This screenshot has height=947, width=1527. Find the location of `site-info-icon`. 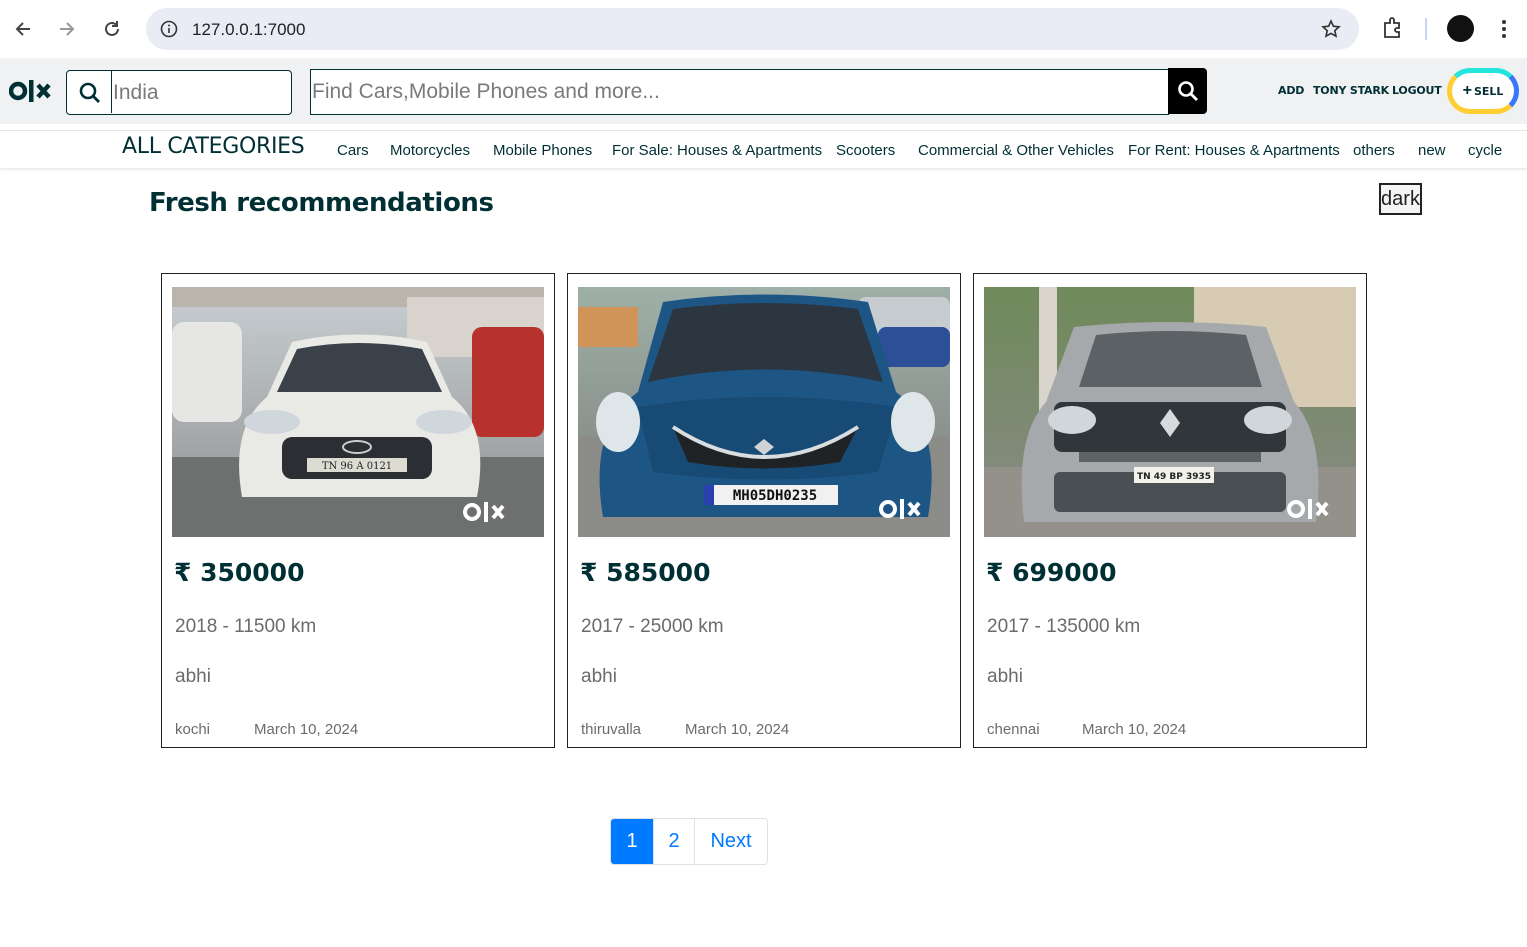

site-info-icon is located at coordinates (169, 29).